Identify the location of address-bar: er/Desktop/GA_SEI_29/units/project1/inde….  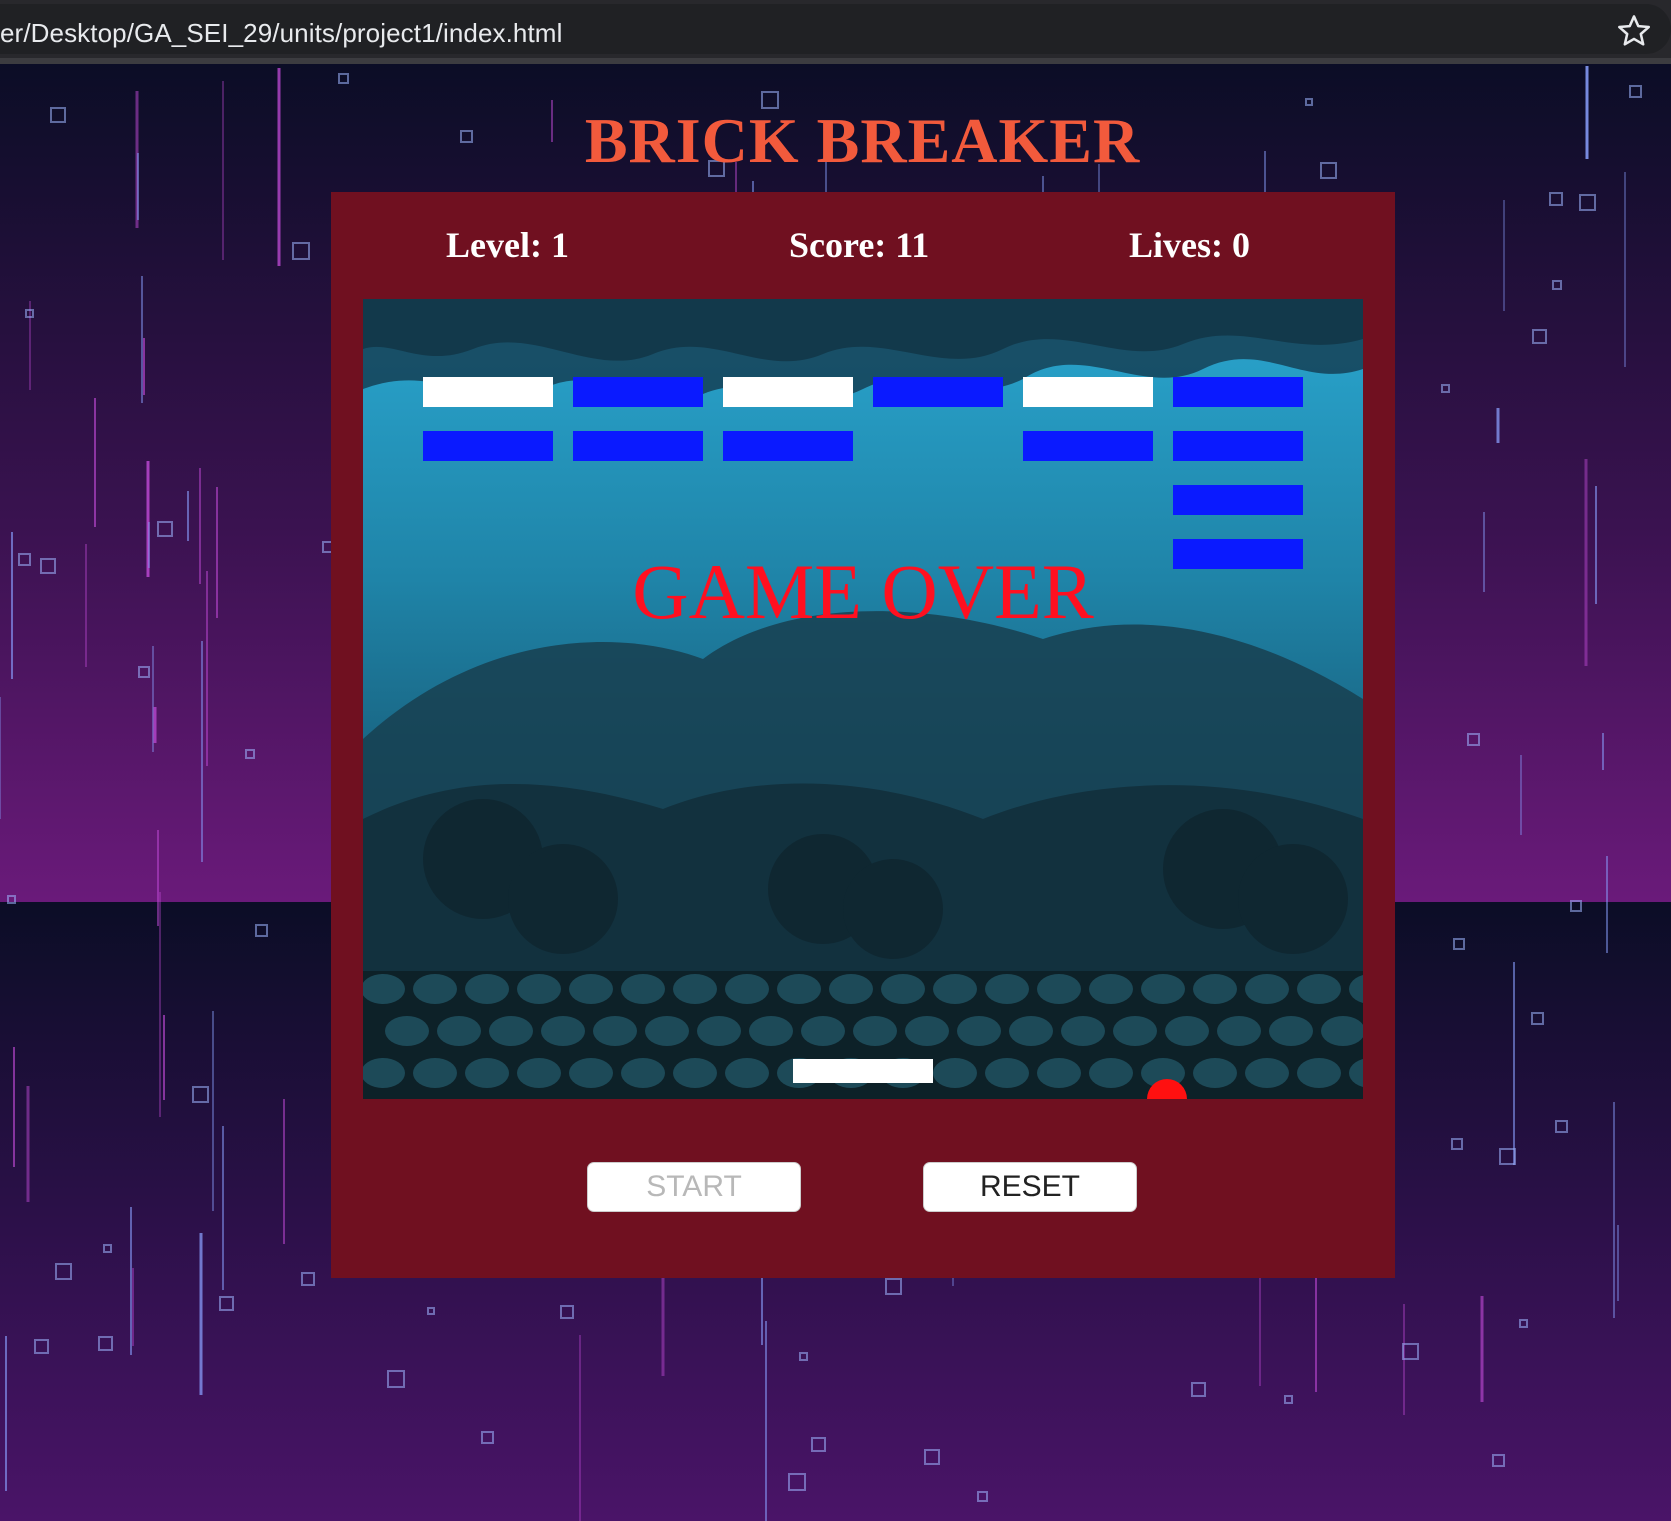
(835, 29).